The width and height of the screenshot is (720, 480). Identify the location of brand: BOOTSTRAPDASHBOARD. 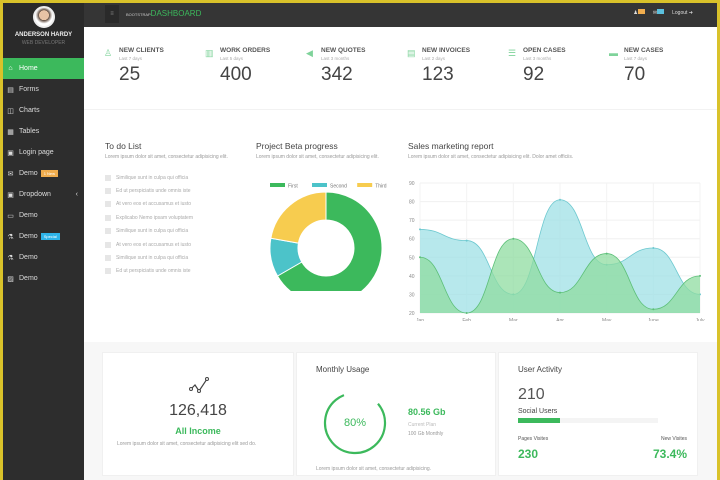
(163, 13).